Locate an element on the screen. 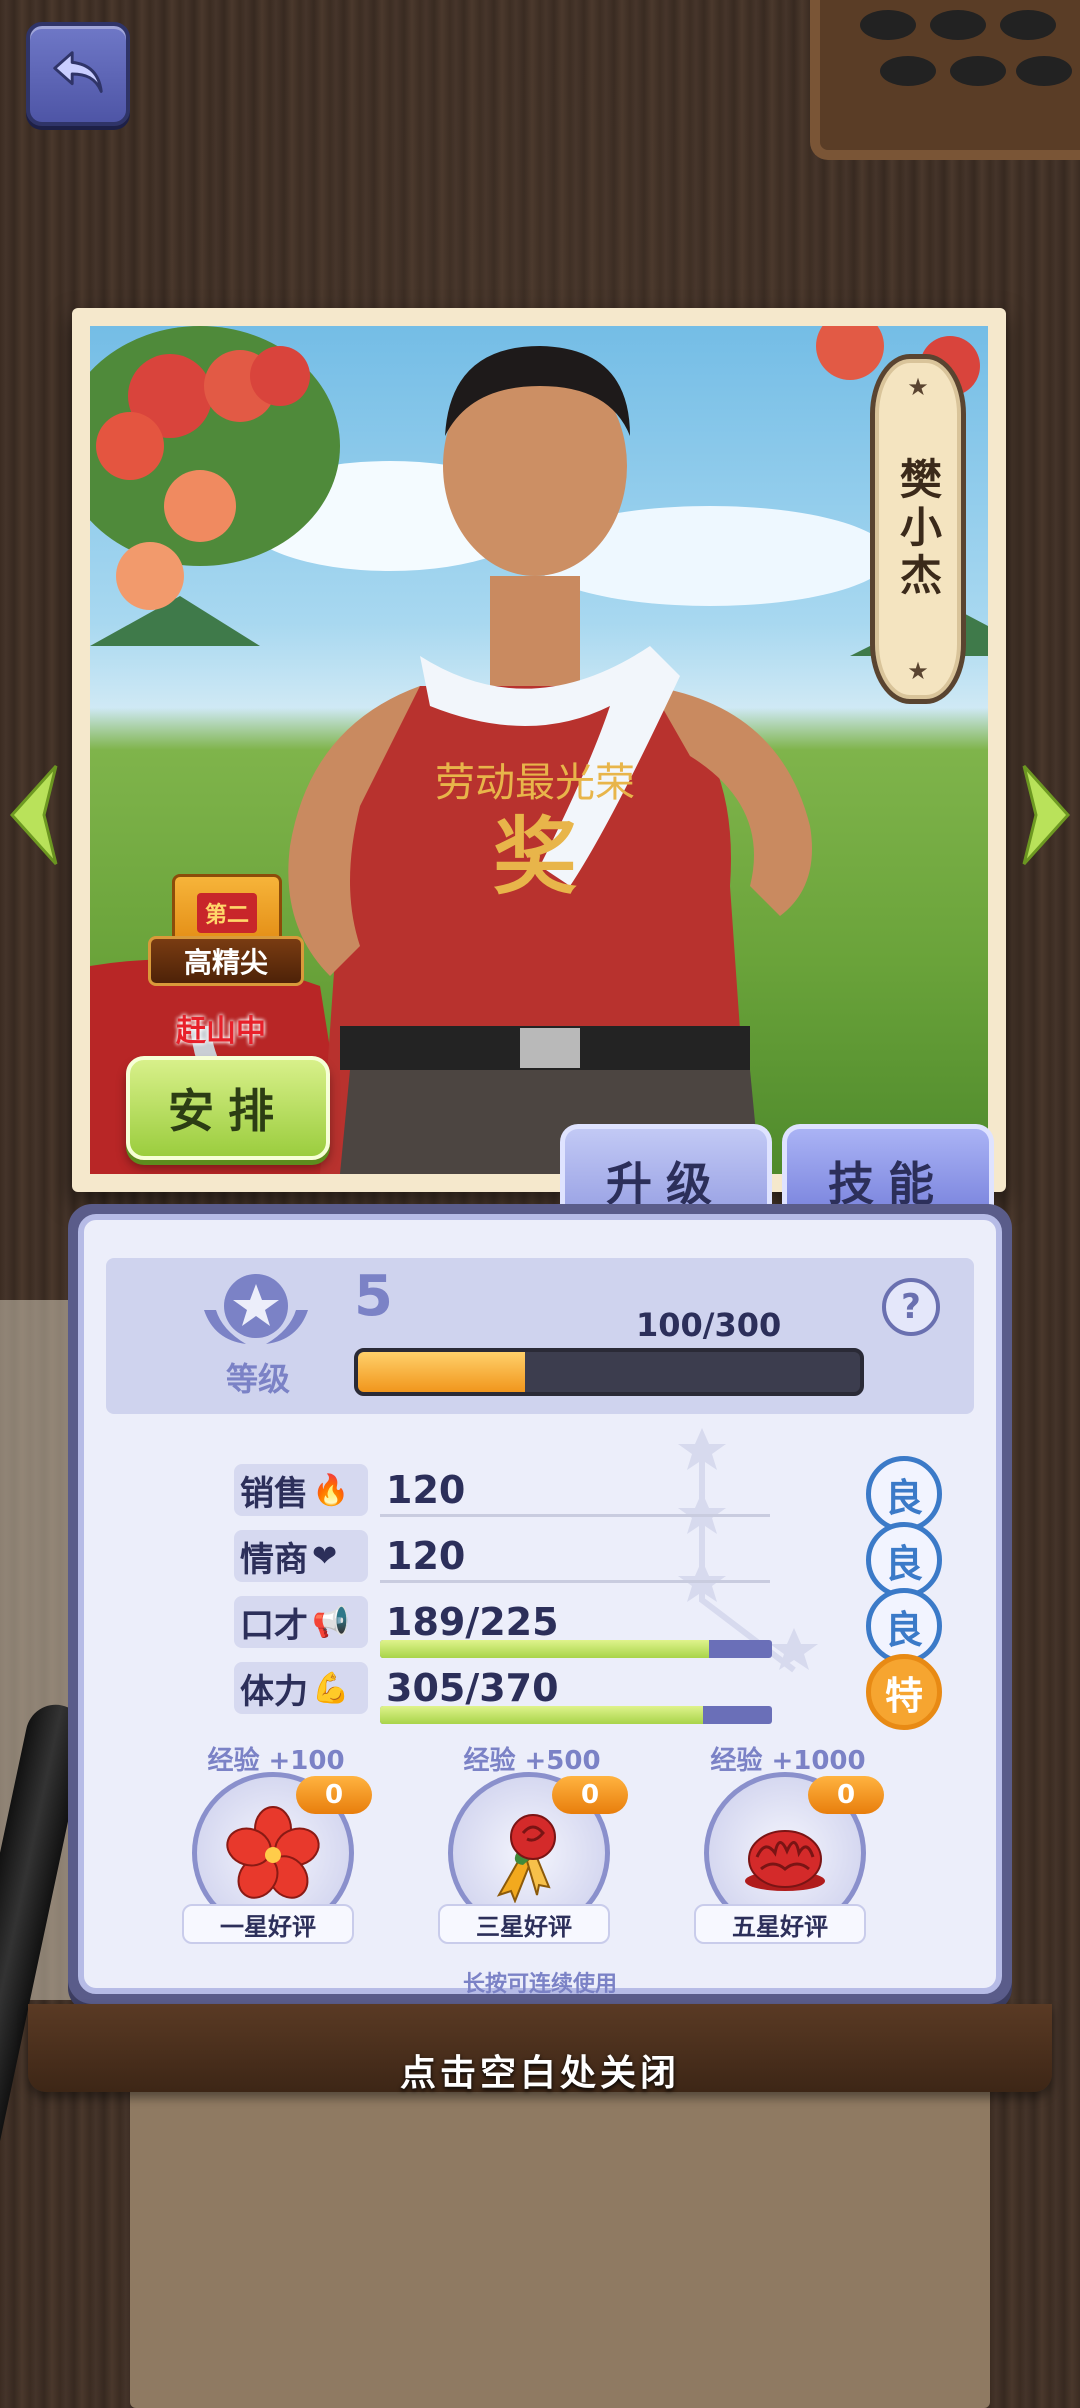 This screenshot has width=1080, height=2408. stat-name: 体力 is located at coordinates (274, 1691).